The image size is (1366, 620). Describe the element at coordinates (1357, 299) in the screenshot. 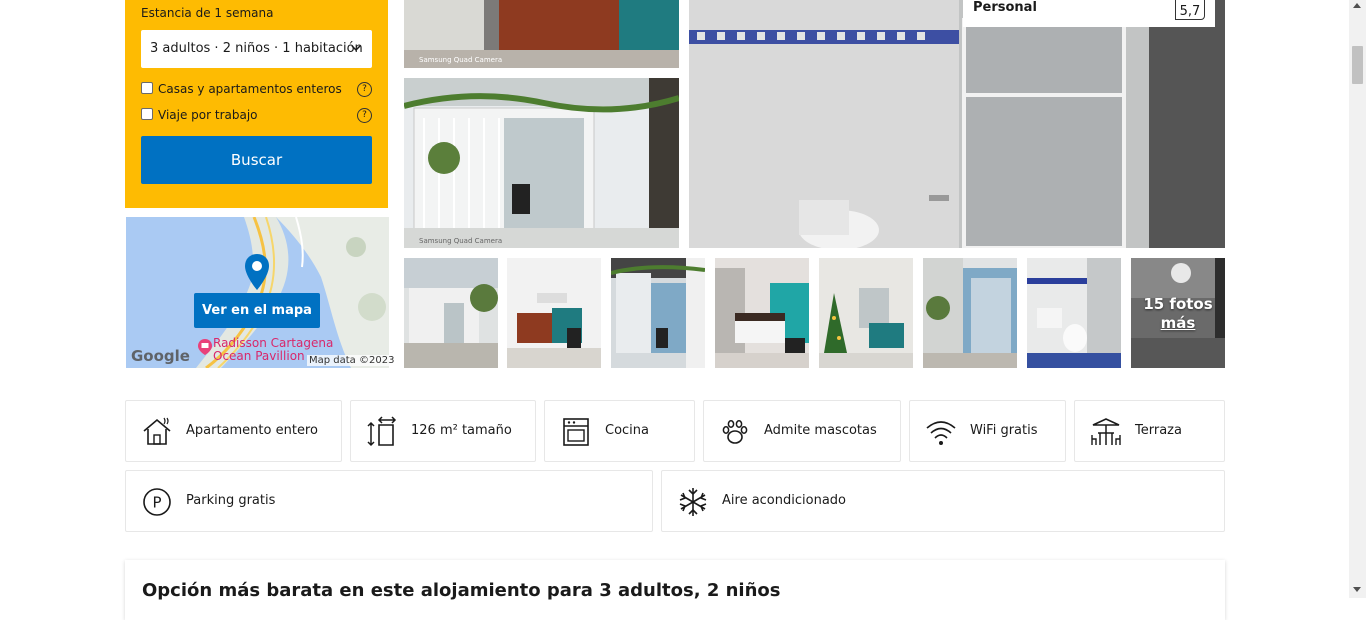

I see `page-scrollbar` at that location.